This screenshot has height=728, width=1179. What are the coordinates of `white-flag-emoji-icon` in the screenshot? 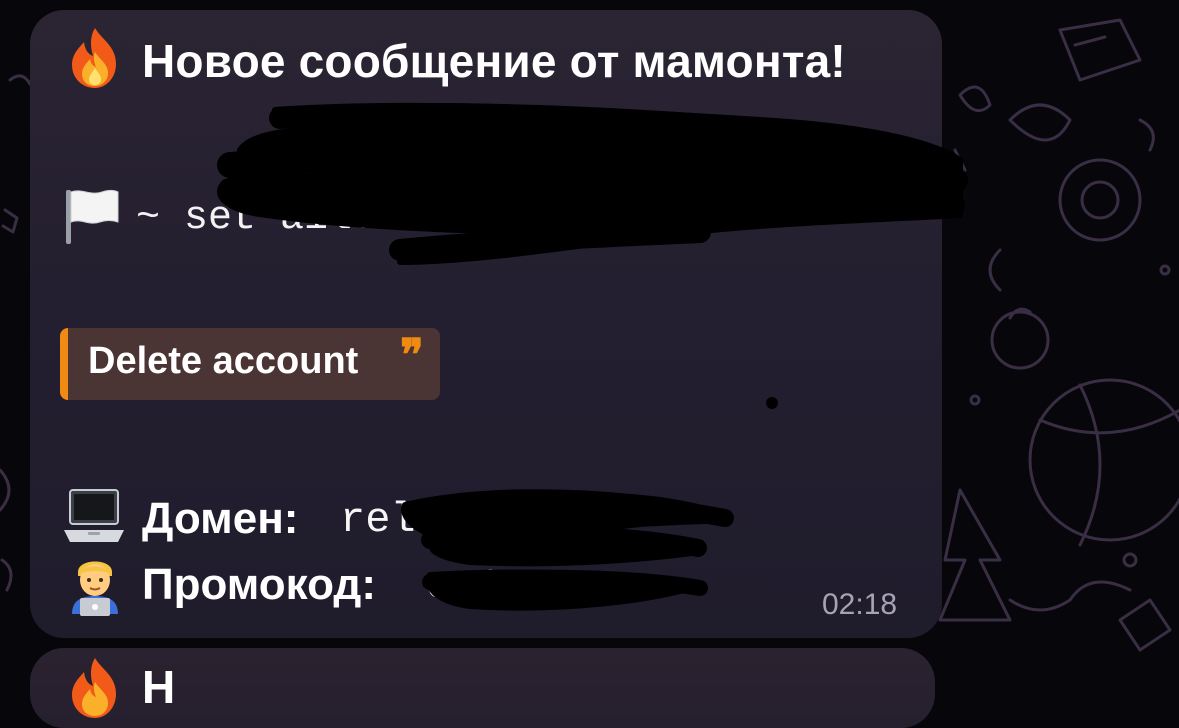 It's located at (92, 217).